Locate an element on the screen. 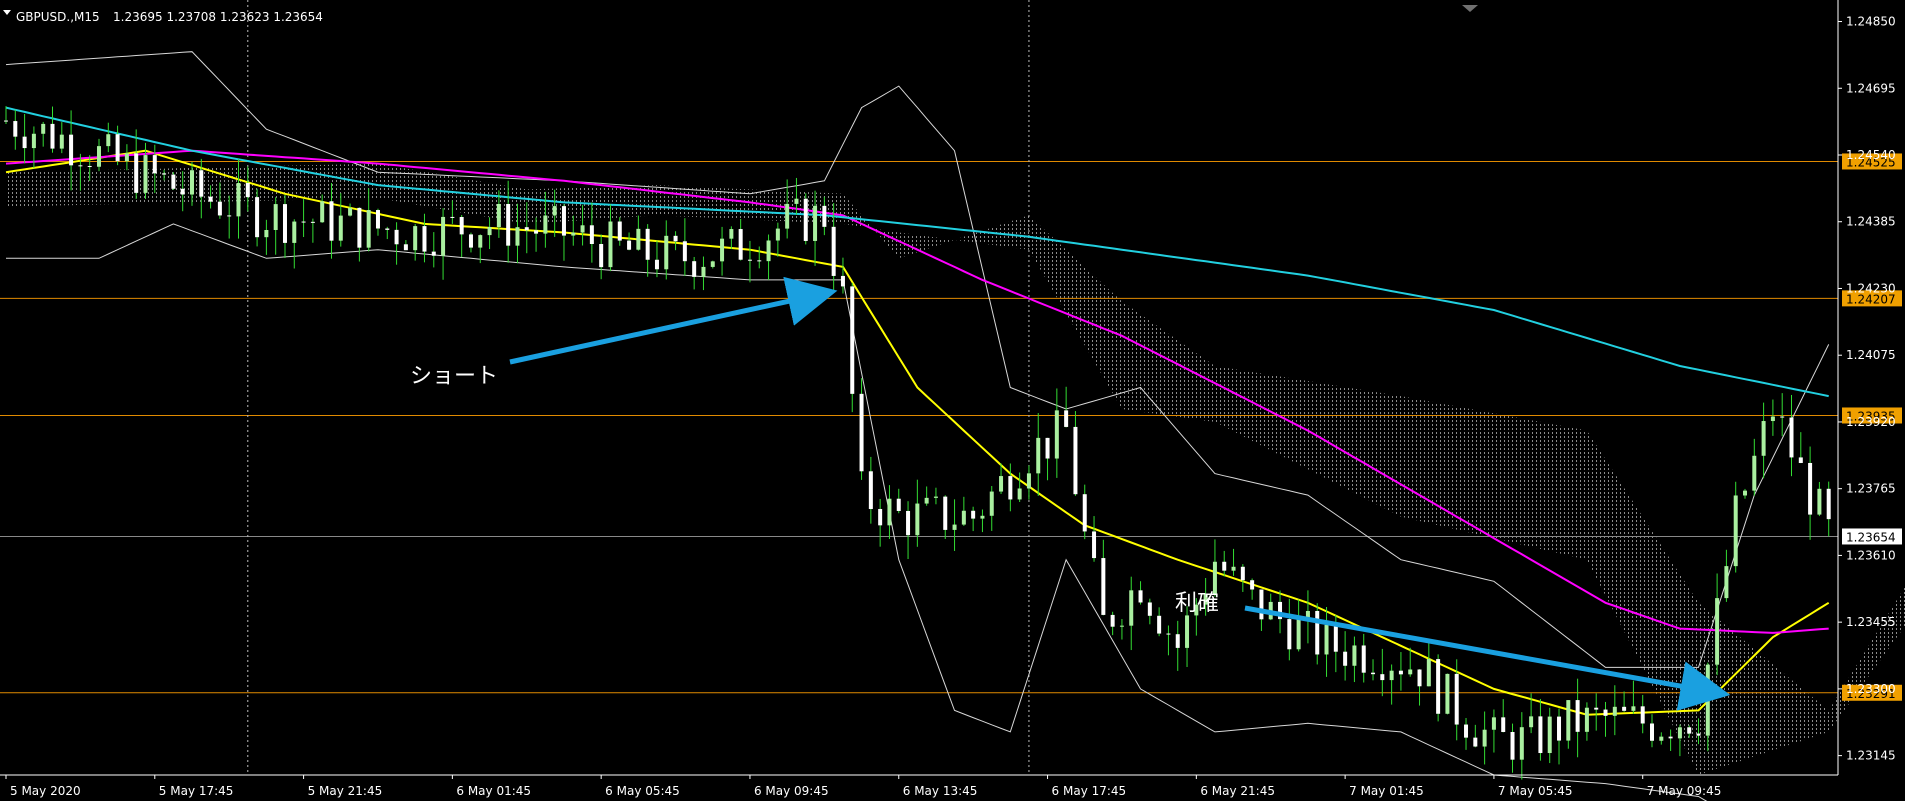 This screenshot has height=801, width=1905. y-tick-label: 1.24075 is located at coordinates (1871, 355).